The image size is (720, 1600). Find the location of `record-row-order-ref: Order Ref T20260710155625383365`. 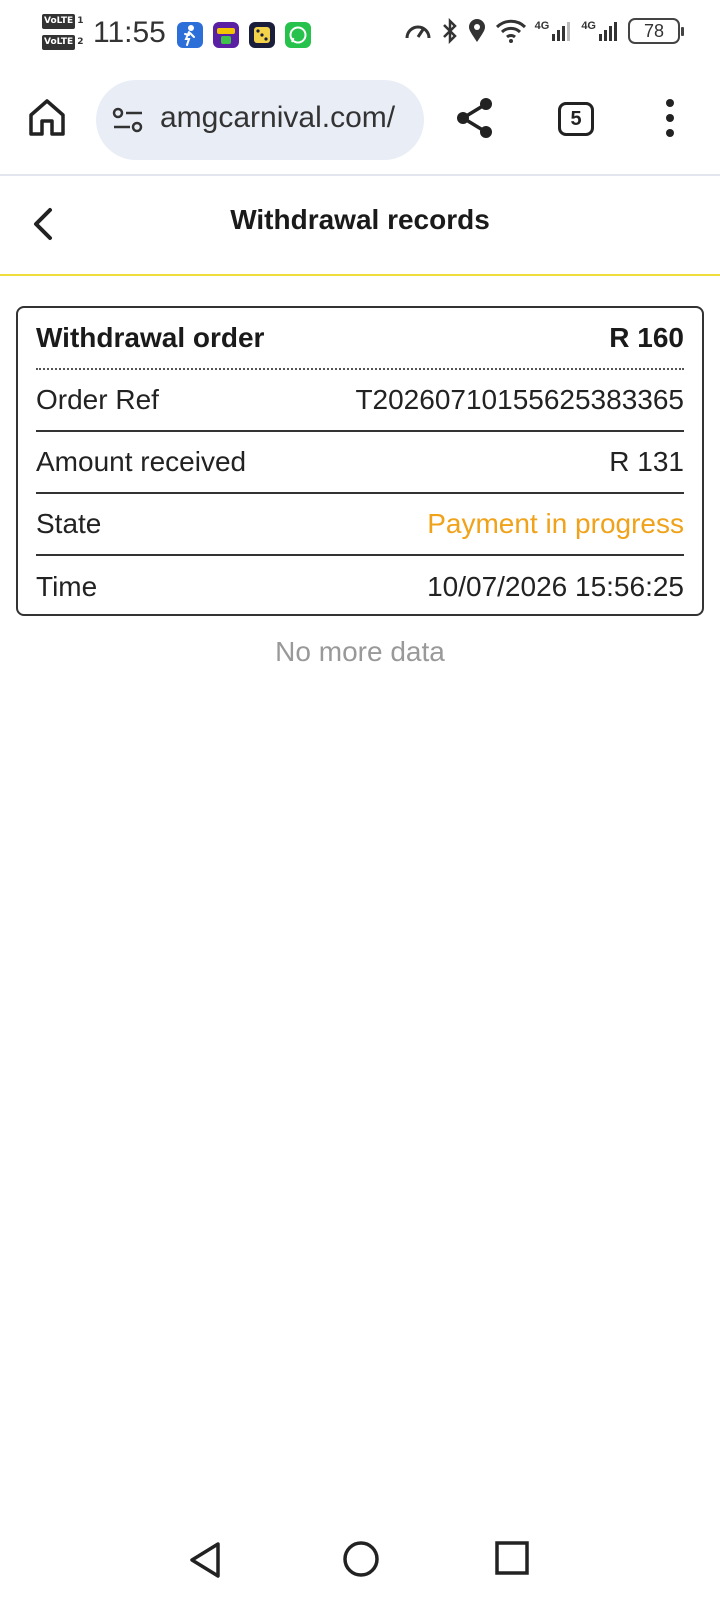

record-row-order-ref: Order Ref T20260710155625383365 is located at coordinates (360, 401).